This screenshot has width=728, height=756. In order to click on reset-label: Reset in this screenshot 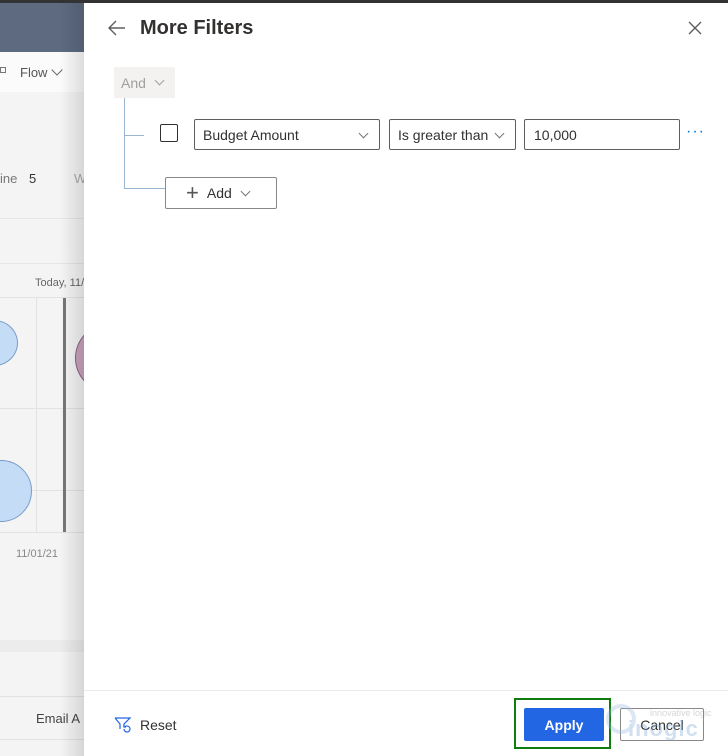, I will do `click(158, 725)`.